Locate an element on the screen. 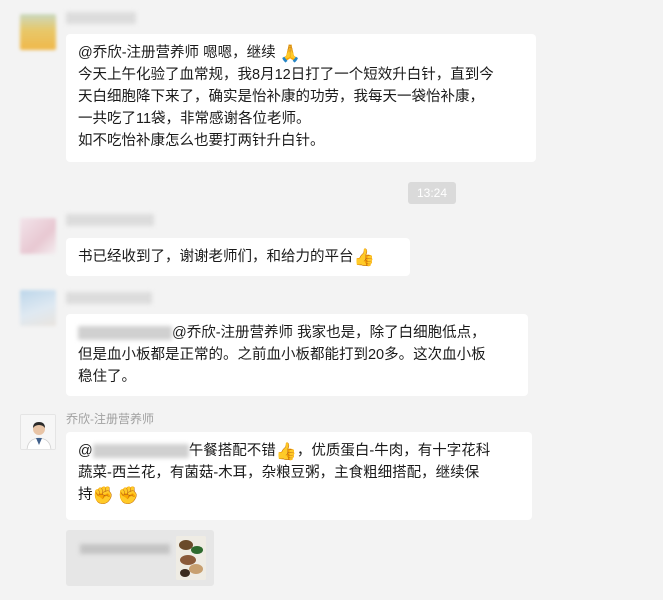  message-line: 天白细胞降下来了，确实是怡补康的功劳，我每天一袋怡补康， is located at coordinates (281, 97).